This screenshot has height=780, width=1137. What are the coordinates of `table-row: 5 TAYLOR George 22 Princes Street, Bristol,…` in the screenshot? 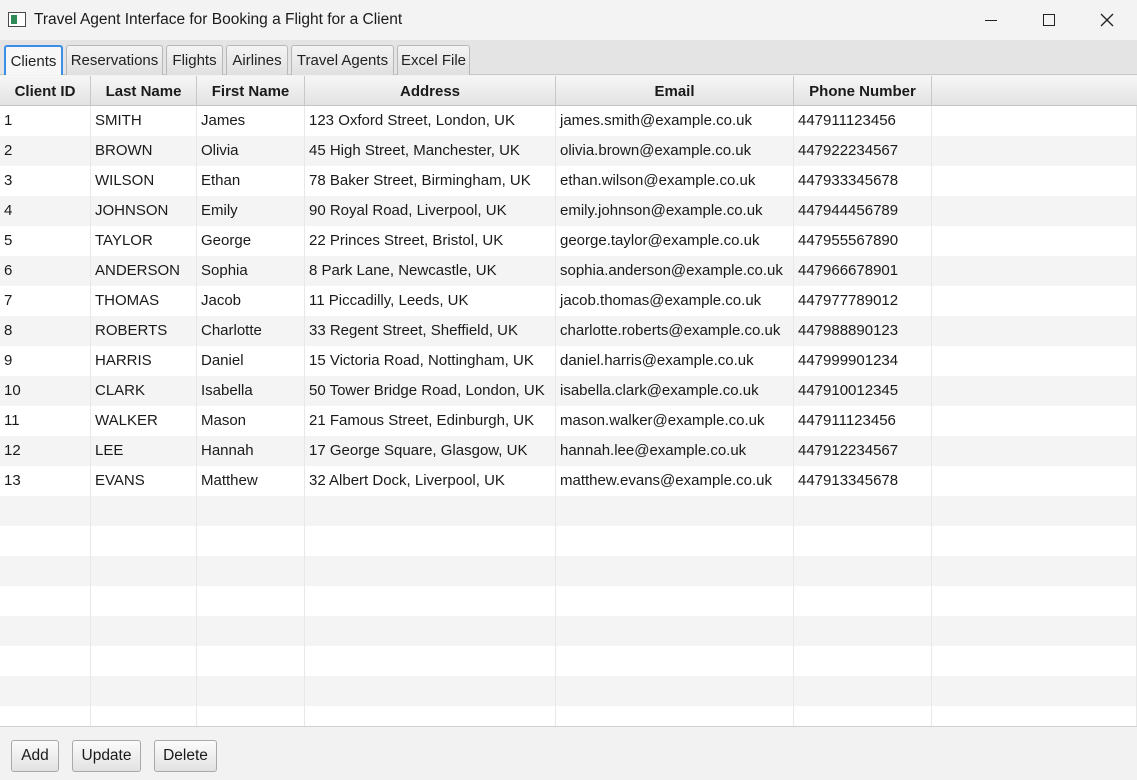 It's located at (568, 241).